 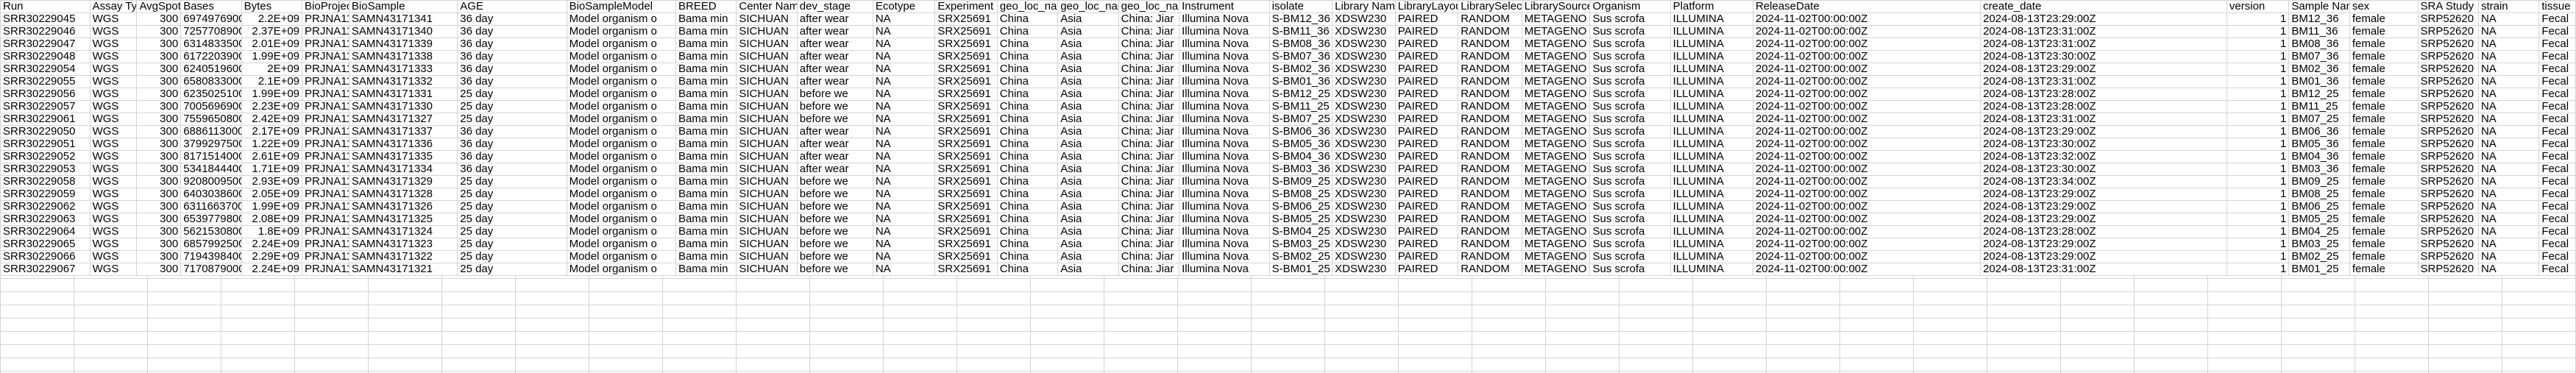 I want to click on table-cell: Asia, so click(x=1088, y=194).